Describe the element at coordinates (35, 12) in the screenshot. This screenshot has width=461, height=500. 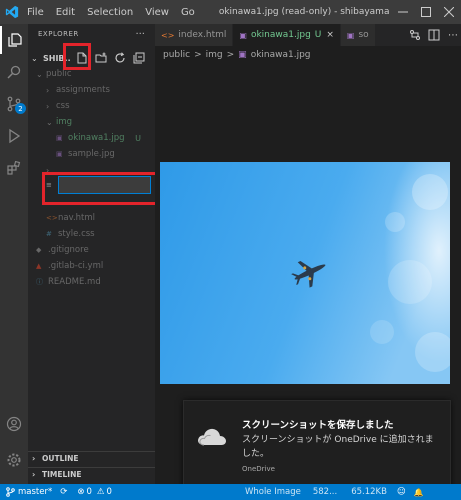
I see `menu-file: File` at that location.